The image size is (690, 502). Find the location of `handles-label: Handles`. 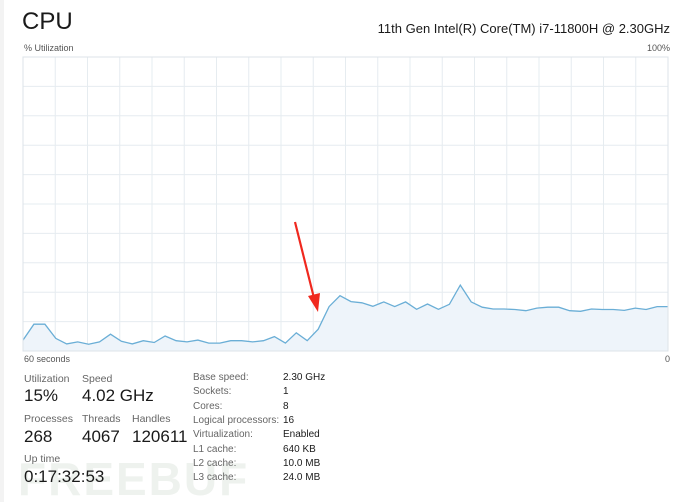

handles-label: Handles is located at coordinates (151, 419).